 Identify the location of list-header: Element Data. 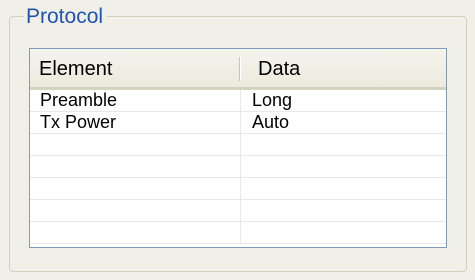
(238, 69).